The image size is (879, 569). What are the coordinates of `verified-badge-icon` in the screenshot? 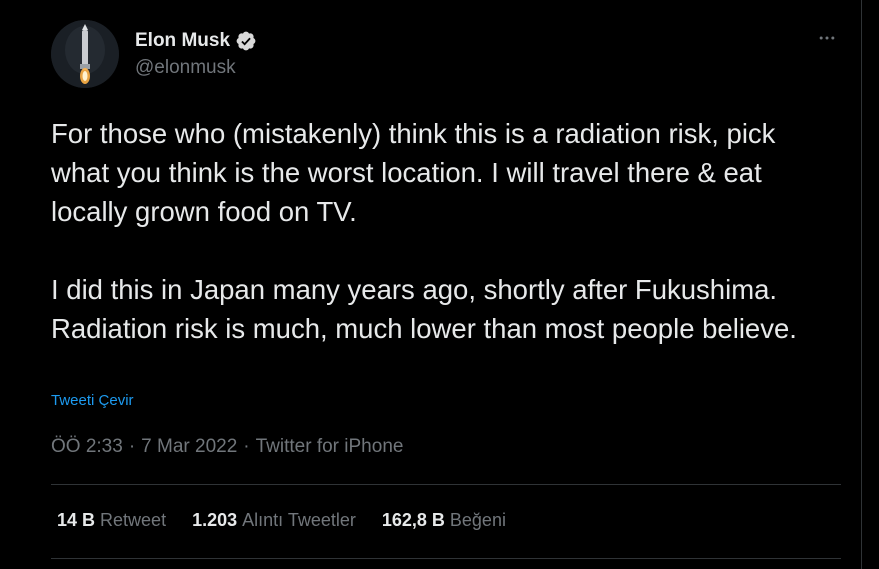 It's located at (246, 41).